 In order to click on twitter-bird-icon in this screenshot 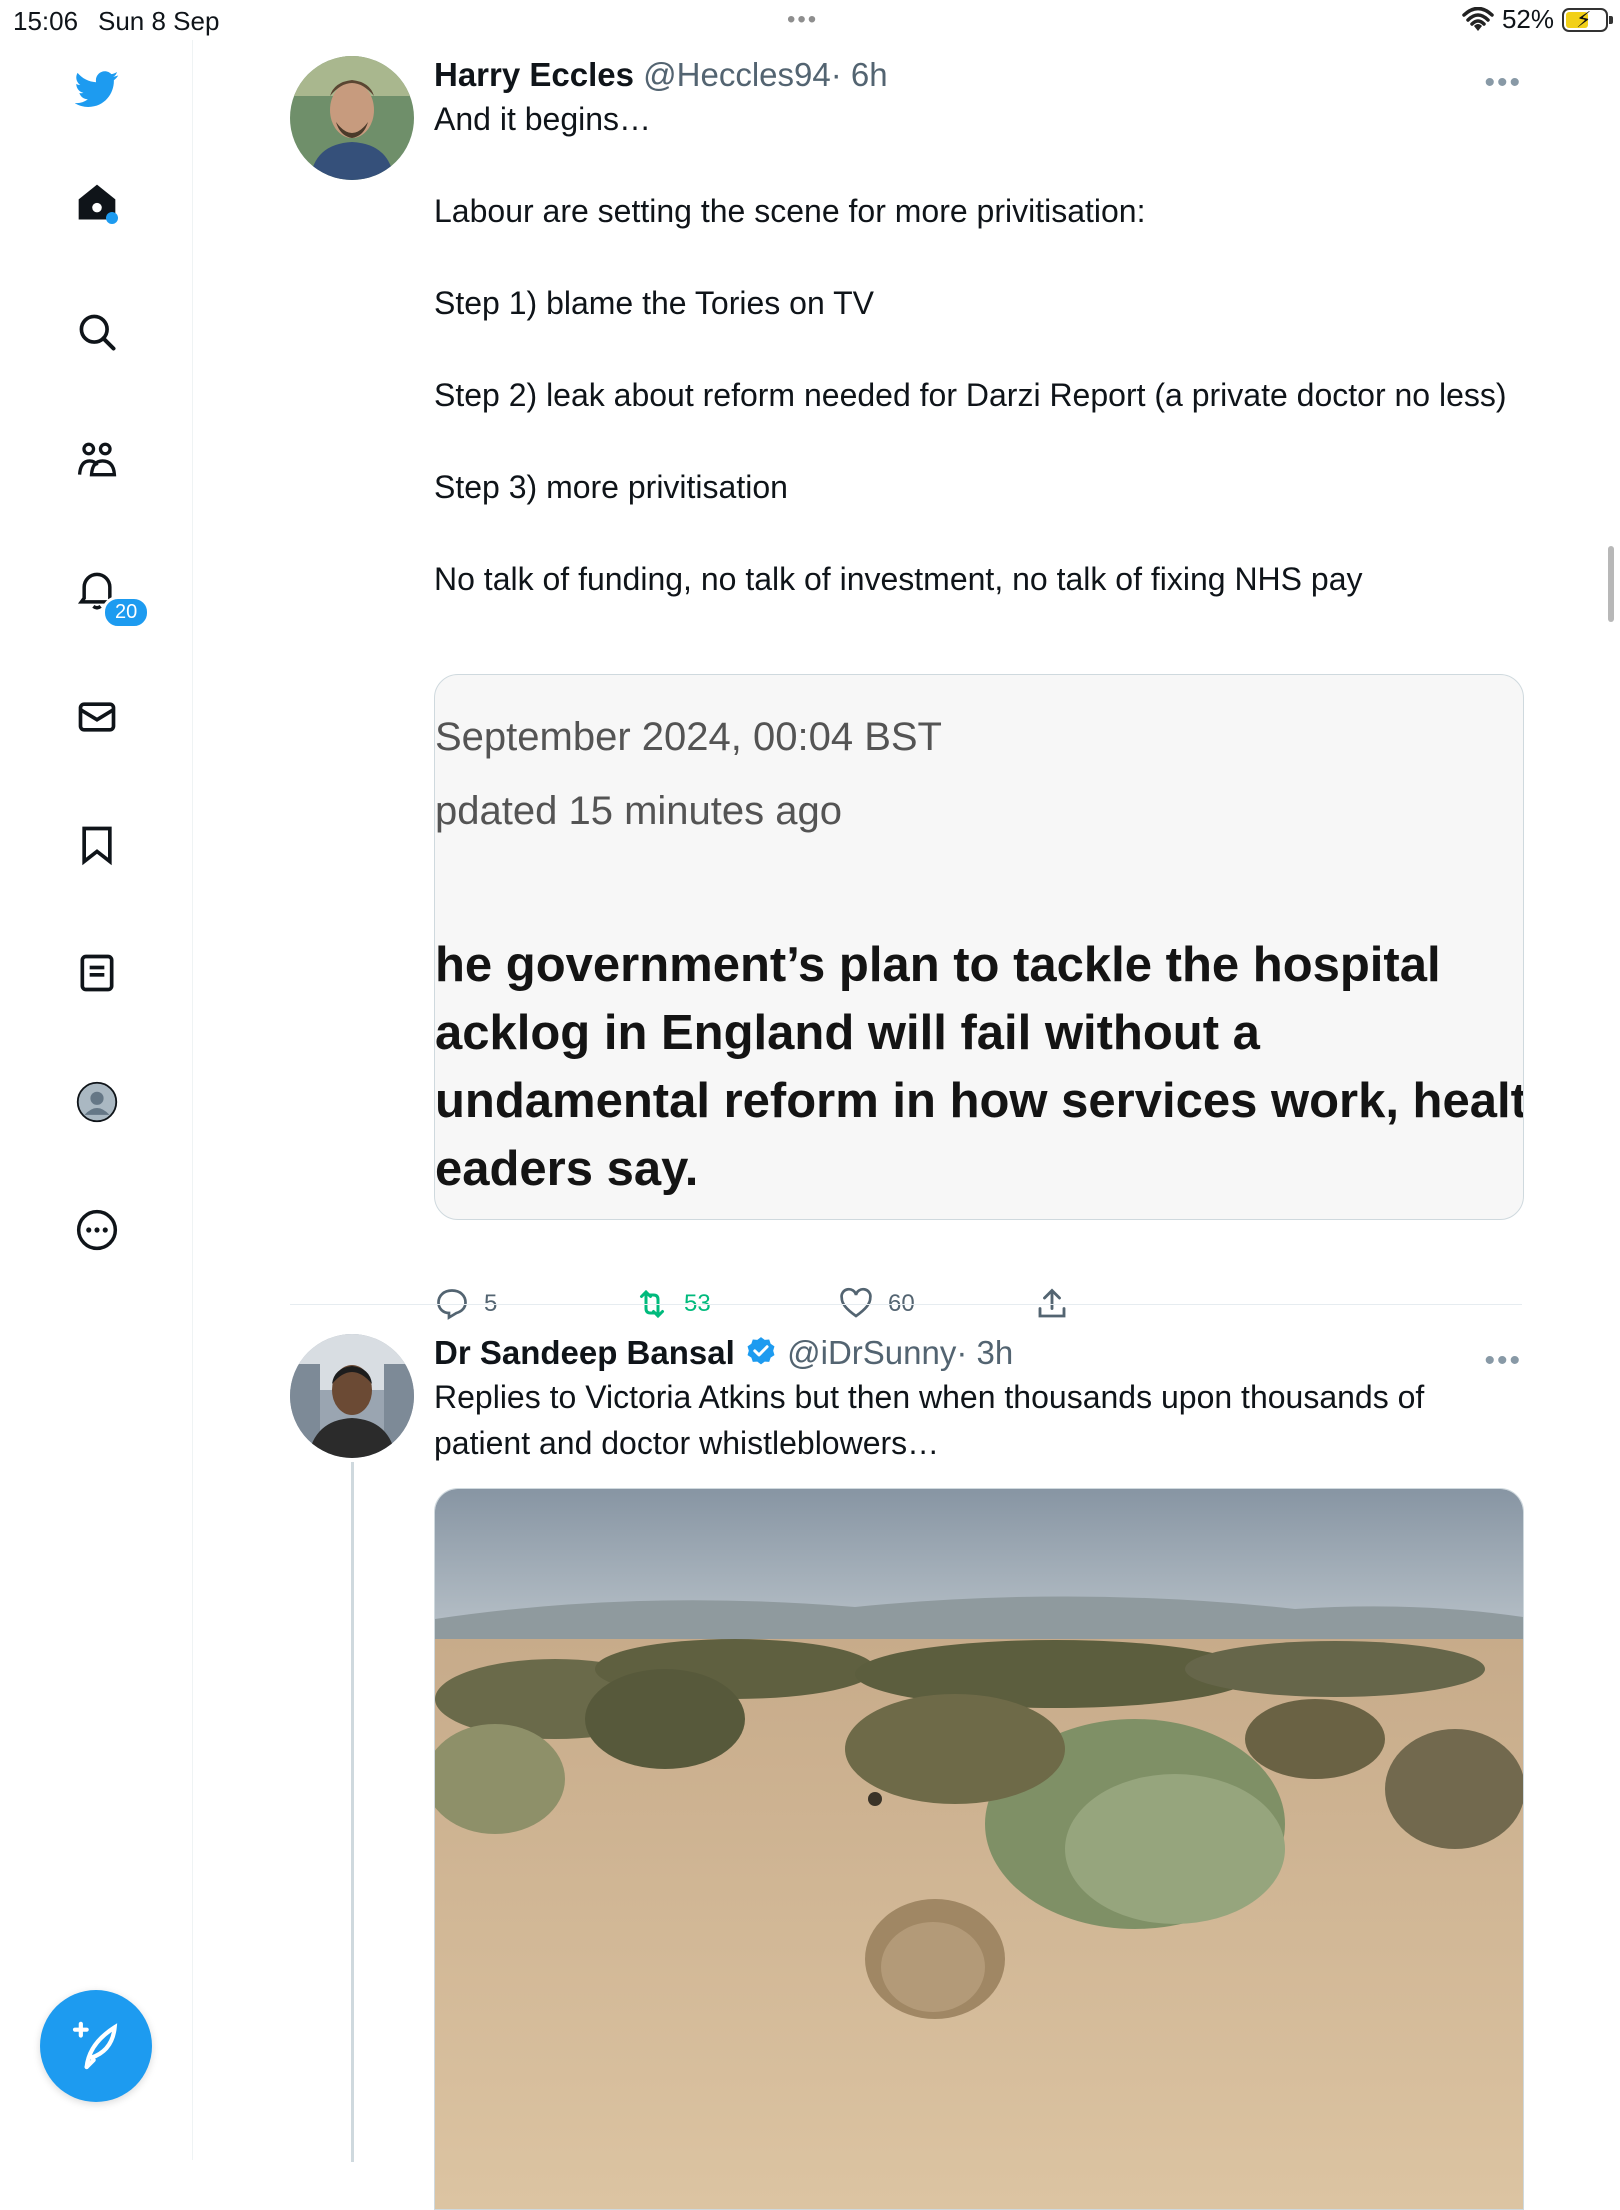, I will do `click(97, 89)`.